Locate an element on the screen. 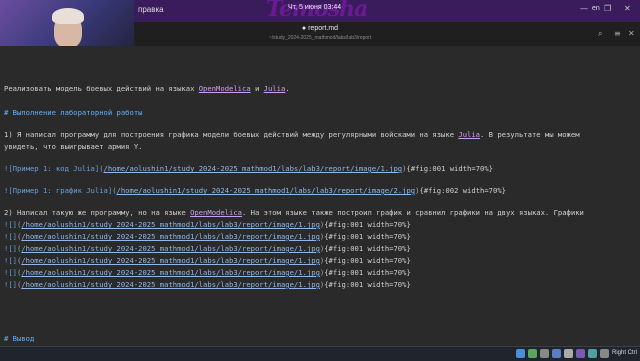 The image size is (640, 361). usb-icon is located at coordinates (544, 353).